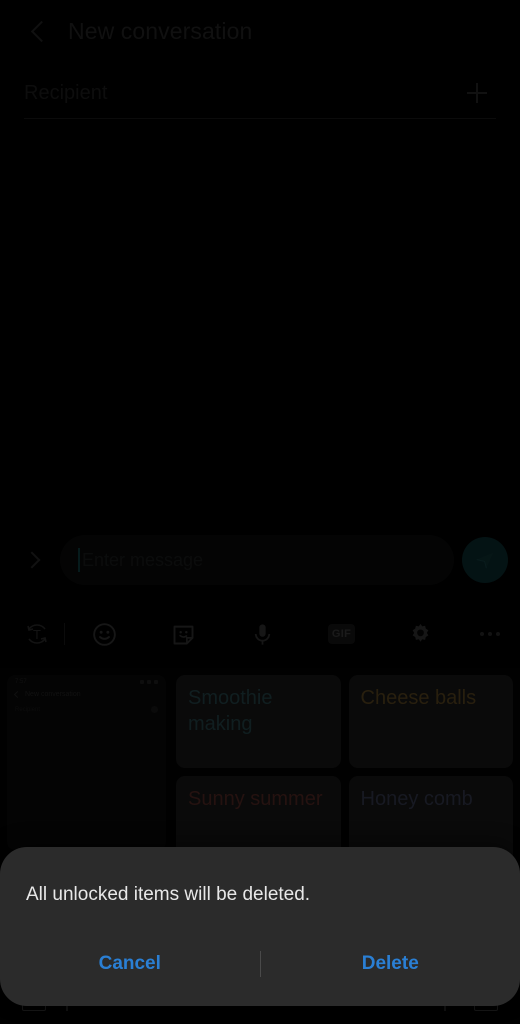 Image resolution: width=520 pixels, height=1024 pixels. I want to click on overflow-dots-icon, so click(490, 634).